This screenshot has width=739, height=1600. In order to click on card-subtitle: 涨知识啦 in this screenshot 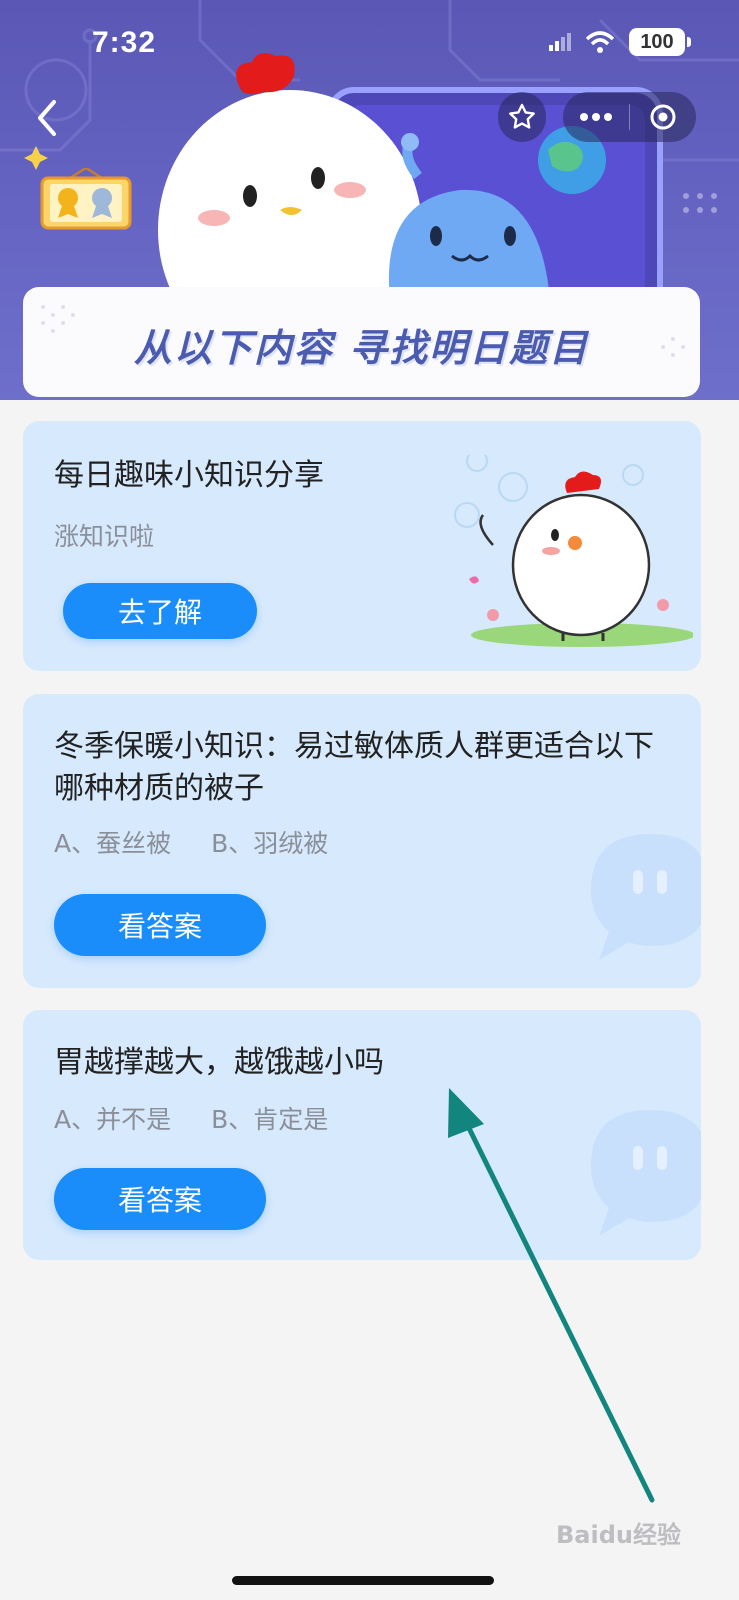, I will do `click(104, 536)`.